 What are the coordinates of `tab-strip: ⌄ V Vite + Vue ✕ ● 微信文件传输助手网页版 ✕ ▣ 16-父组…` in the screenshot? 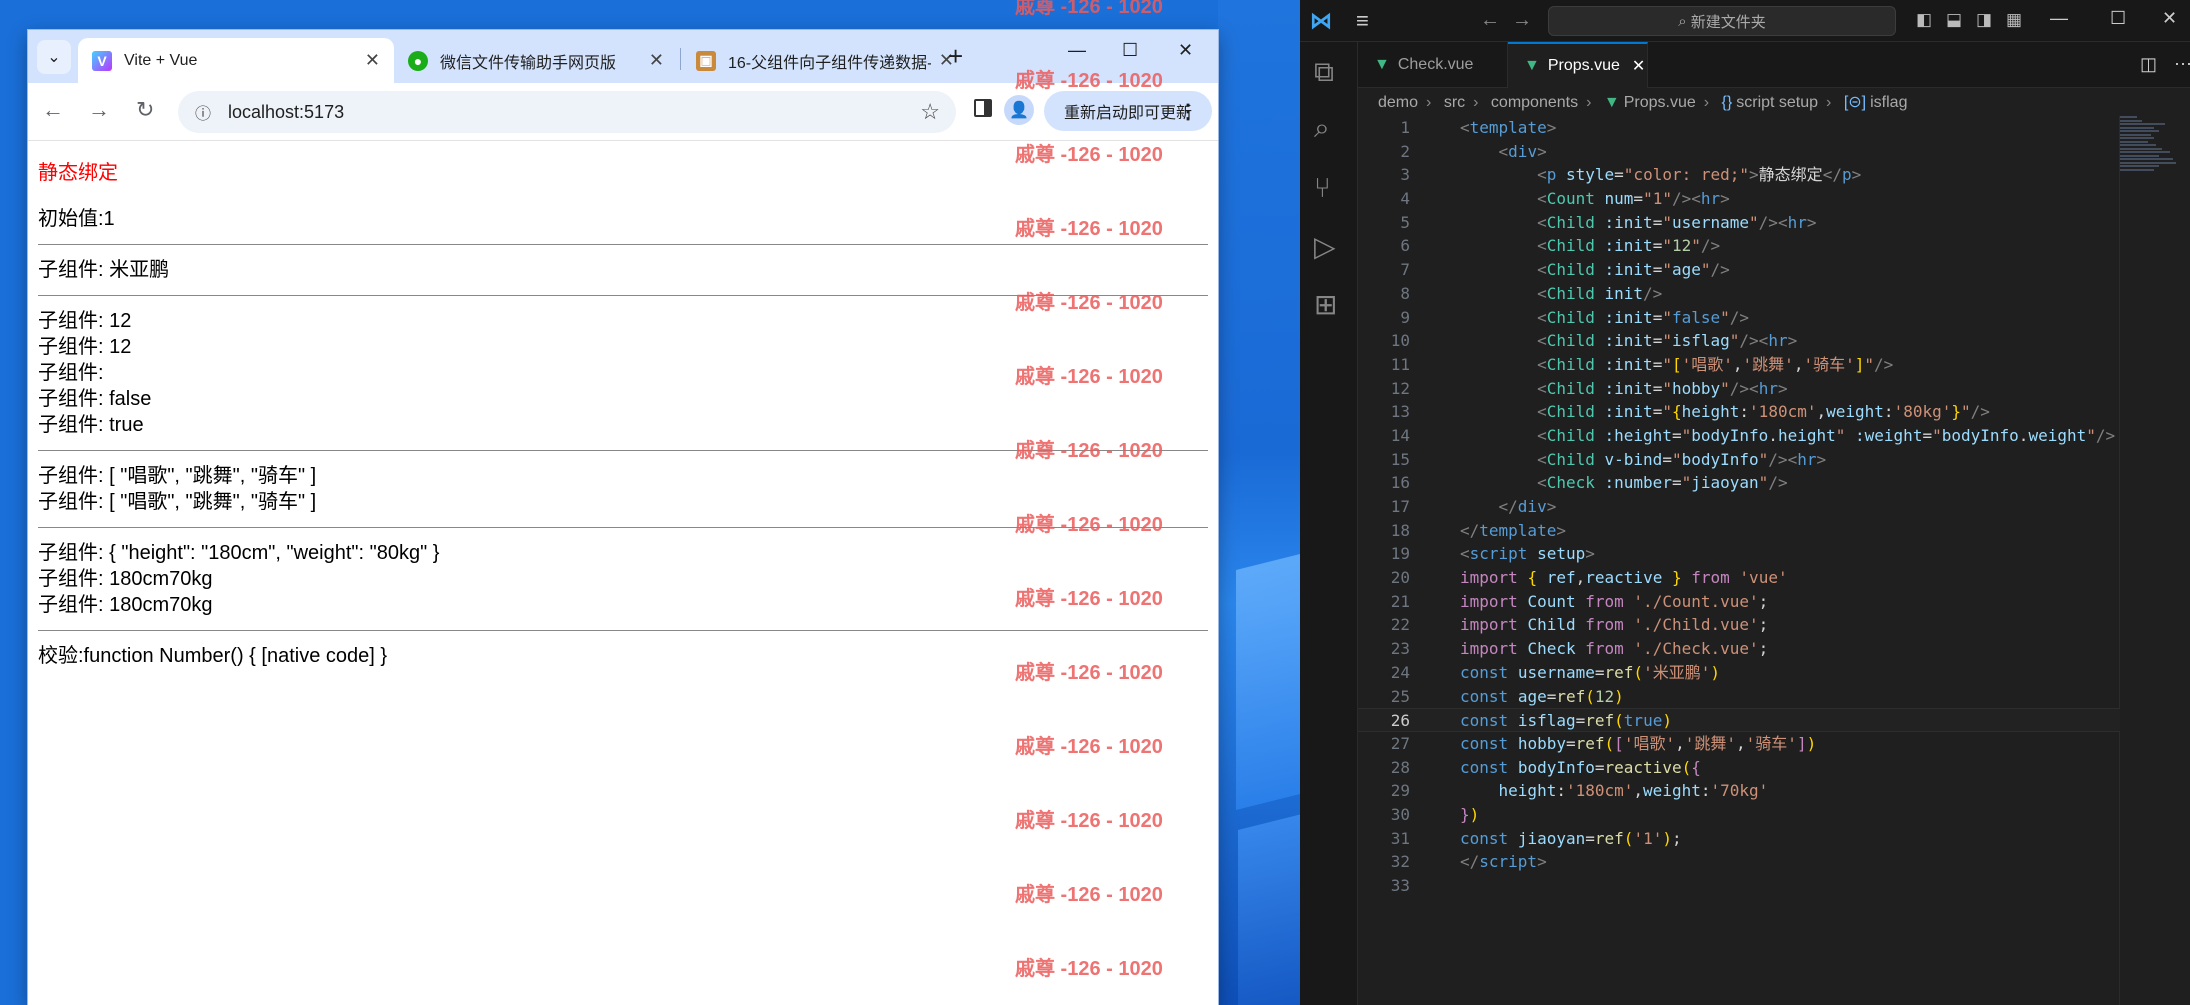 It's located at (623, 56).